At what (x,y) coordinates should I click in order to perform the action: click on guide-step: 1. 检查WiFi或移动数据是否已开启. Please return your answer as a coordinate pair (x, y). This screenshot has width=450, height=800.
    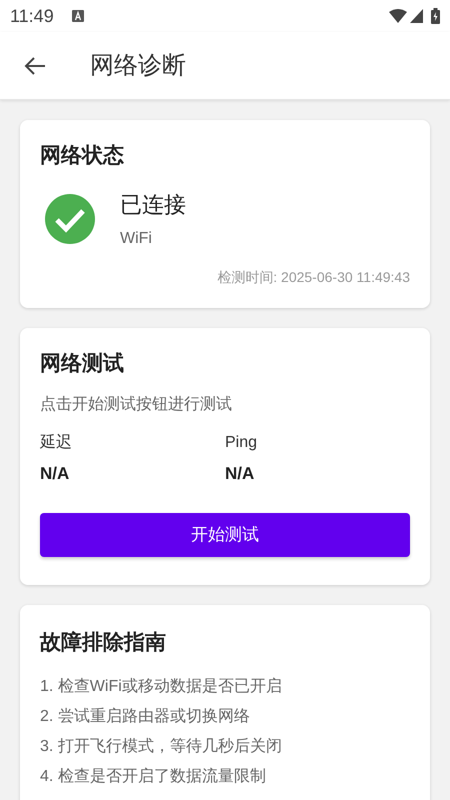
    Looking at the image, I should click on (225, 687).